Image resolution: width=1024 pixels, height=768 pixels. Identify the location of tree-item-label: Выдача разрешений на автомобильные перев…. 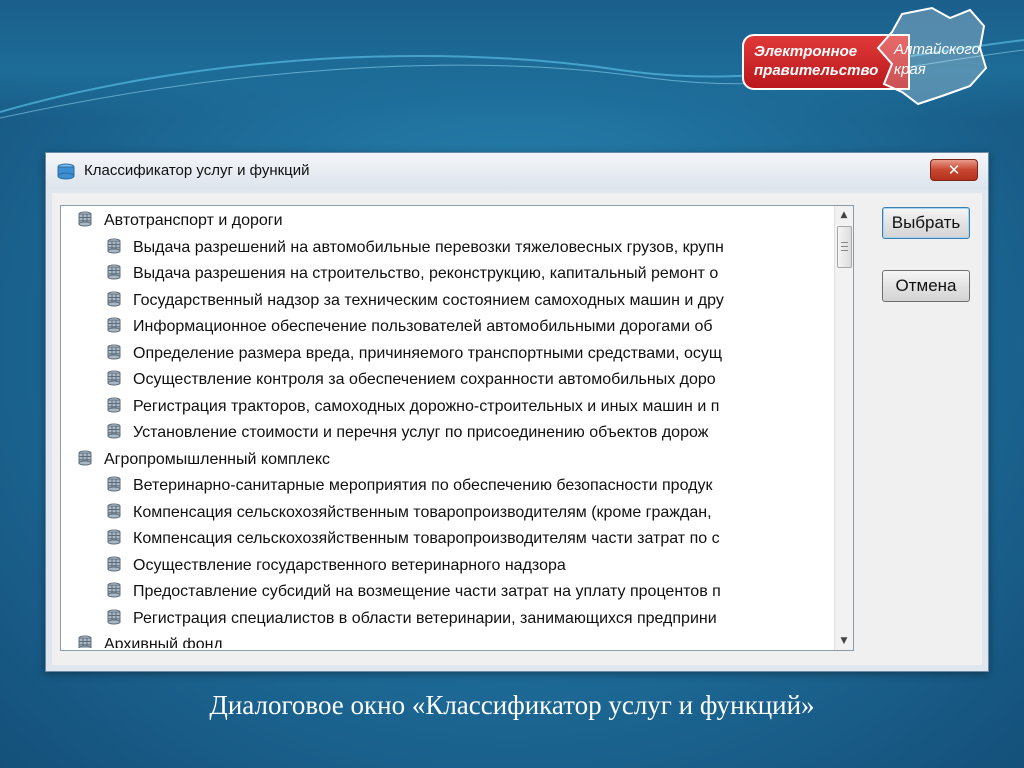
(428, 247).